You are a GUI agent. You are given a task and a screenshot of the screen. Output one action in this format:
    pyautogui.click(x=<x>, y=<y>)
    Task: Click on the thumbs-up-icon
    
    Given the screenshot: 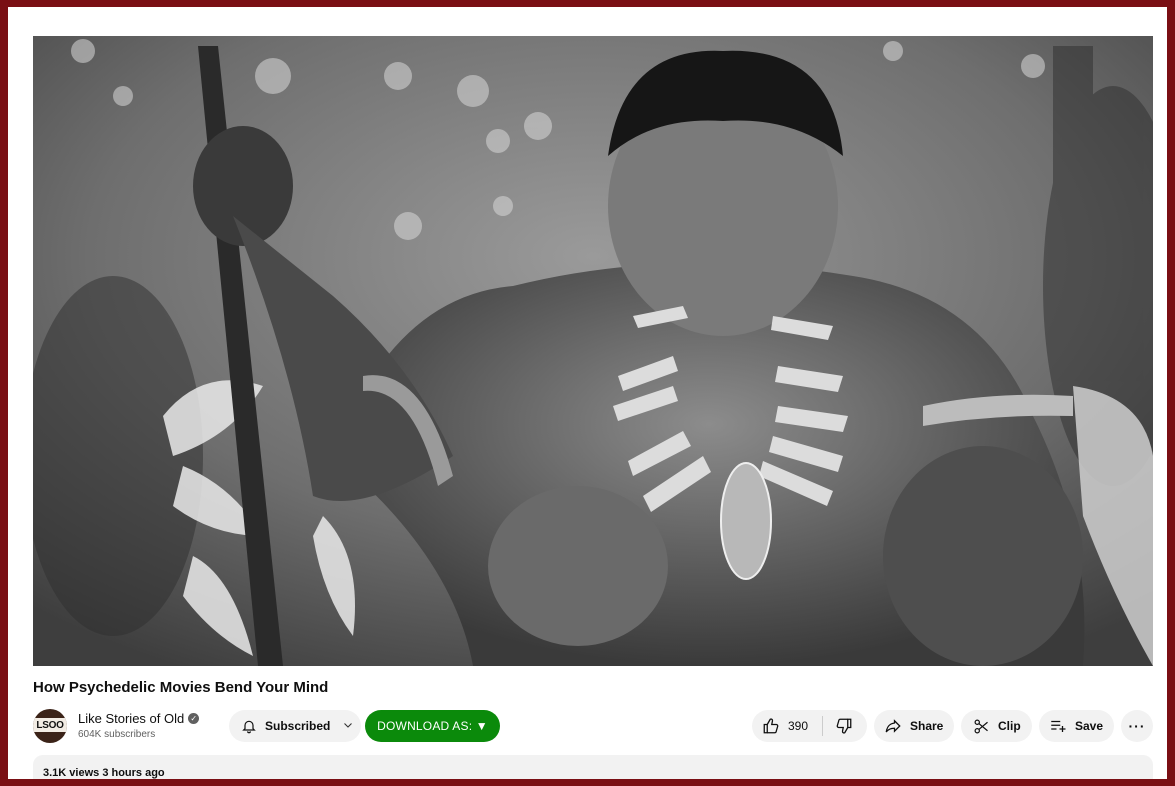 What is the action you would take?
    pyautogui.click(x=771, y=726)
    